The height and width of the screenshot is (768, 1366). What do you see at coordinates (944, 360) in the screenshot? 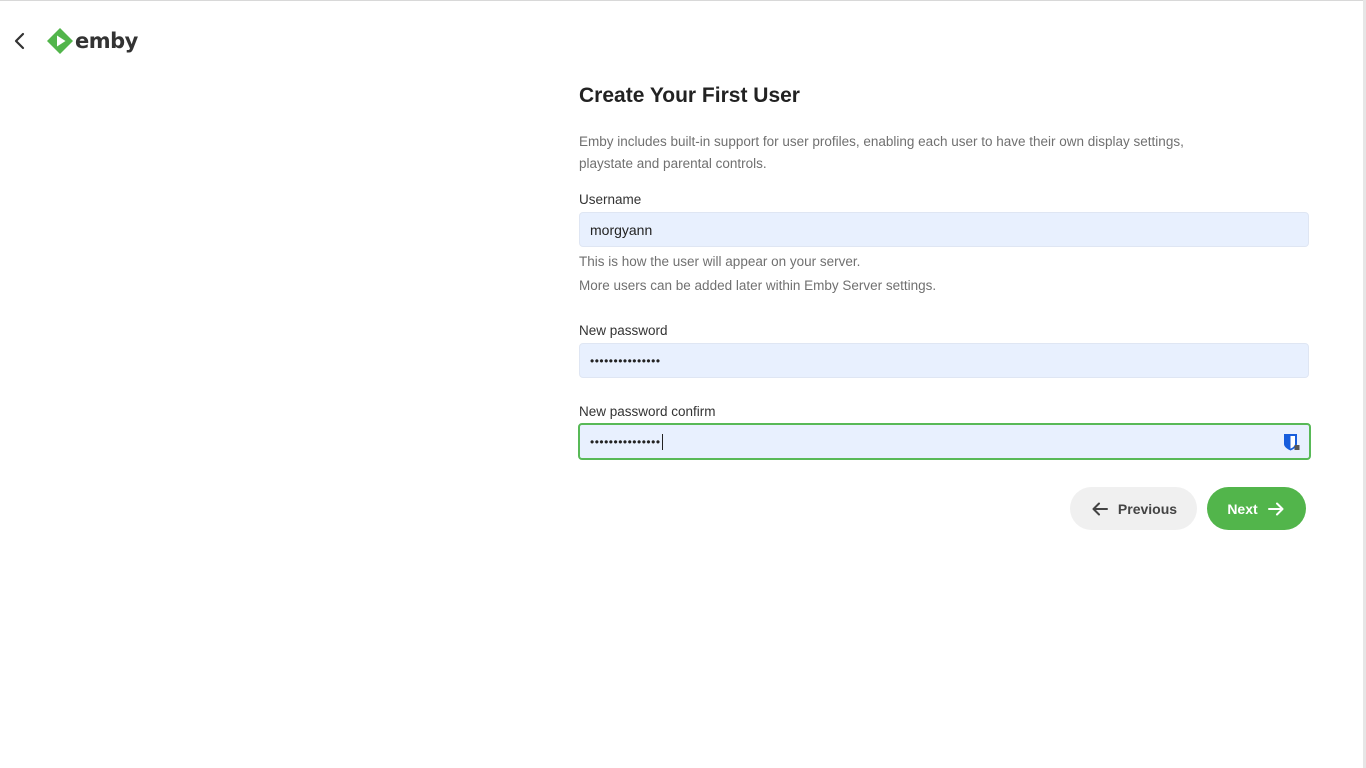
I see `new-password-input: •••••••••••••••` at bounding box center [944, 360].